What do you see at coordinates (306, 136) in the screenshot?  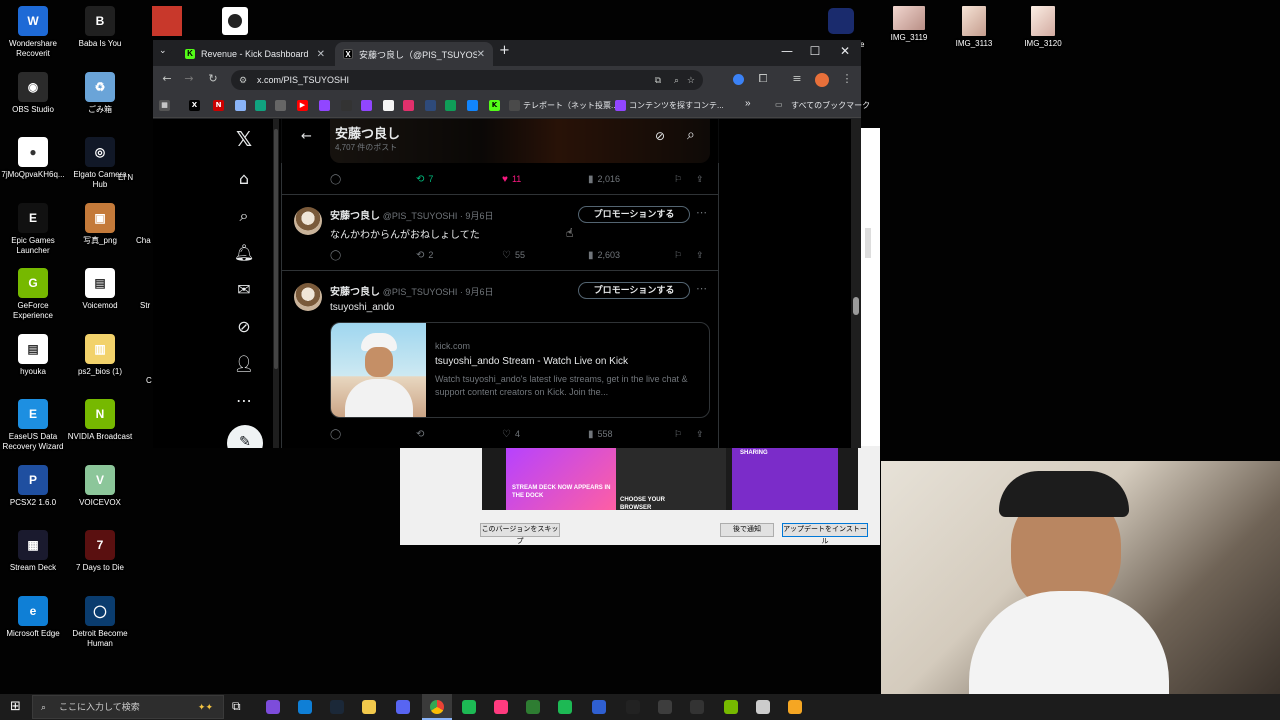 I see `back-arrow-icon: ←` at bounding box center [306, 136].